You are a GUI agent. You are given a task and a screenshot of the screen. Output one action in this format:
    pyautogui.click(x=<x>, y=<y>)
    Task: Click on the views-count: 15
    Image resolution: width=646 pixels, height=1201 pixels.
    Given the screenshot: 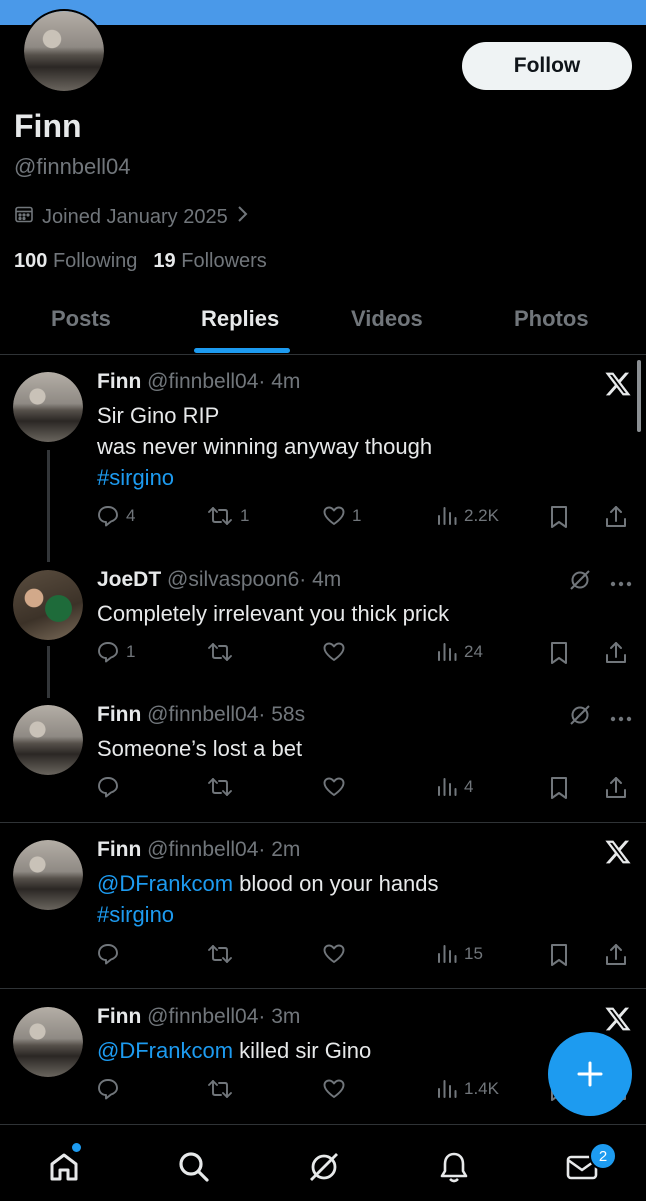 What is the action you would take?
    pyautogui.click(x=473, y=953)
    